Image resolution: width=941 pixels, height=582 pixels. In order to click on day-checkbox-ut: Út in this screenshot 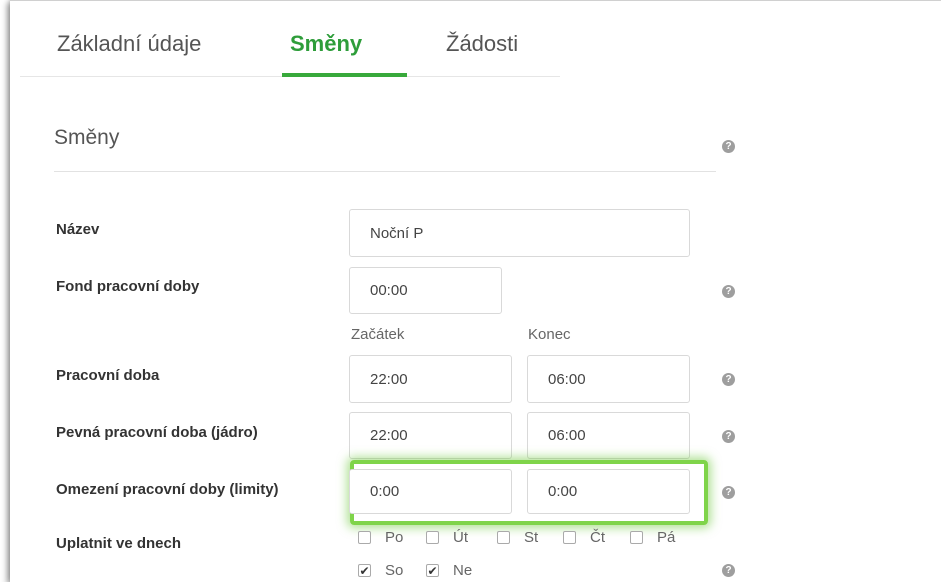, I will do `click(447, 537)`.